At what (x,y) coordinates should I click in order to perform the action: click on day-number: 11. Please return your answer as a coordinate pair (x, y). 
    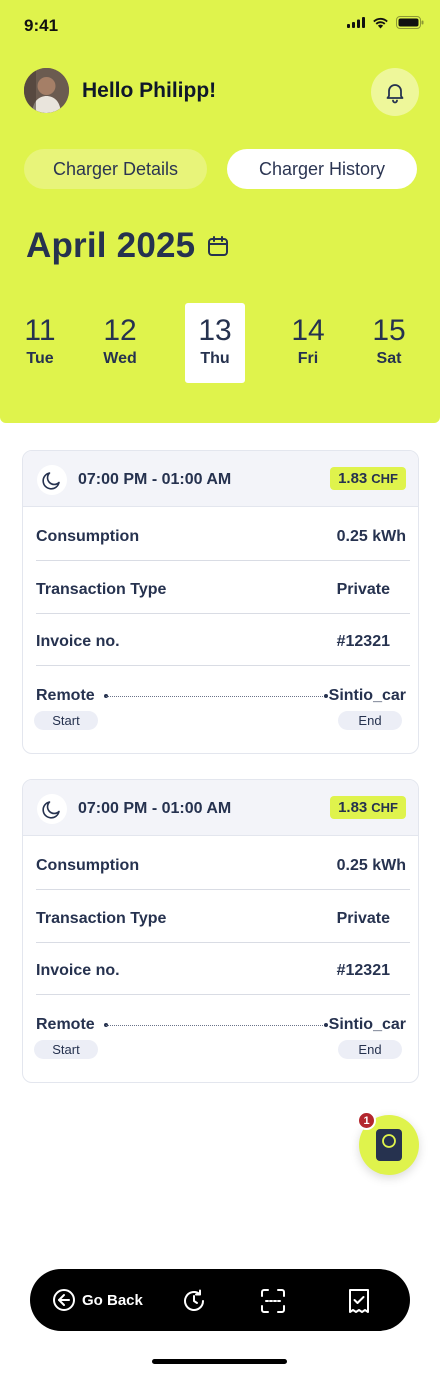
    Looking at the image, I should click on (40, 330).